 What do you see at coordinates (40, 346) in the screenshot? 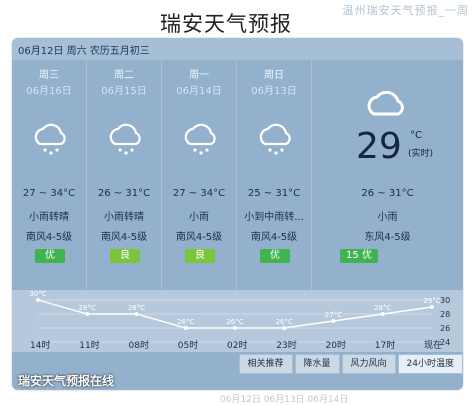
I see `time-label: 14时` at bounding box center [40, 346].